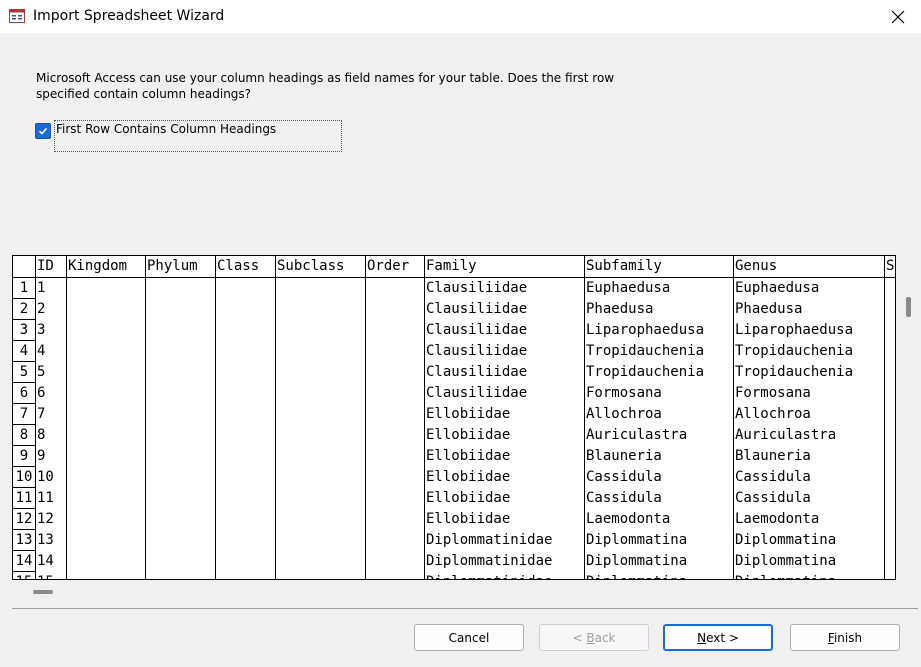  What do you see at coordinates (144, 94) in the screenshot?
I see `intro-line-2: specified contain column headings?` at bounding box center [144, 94].